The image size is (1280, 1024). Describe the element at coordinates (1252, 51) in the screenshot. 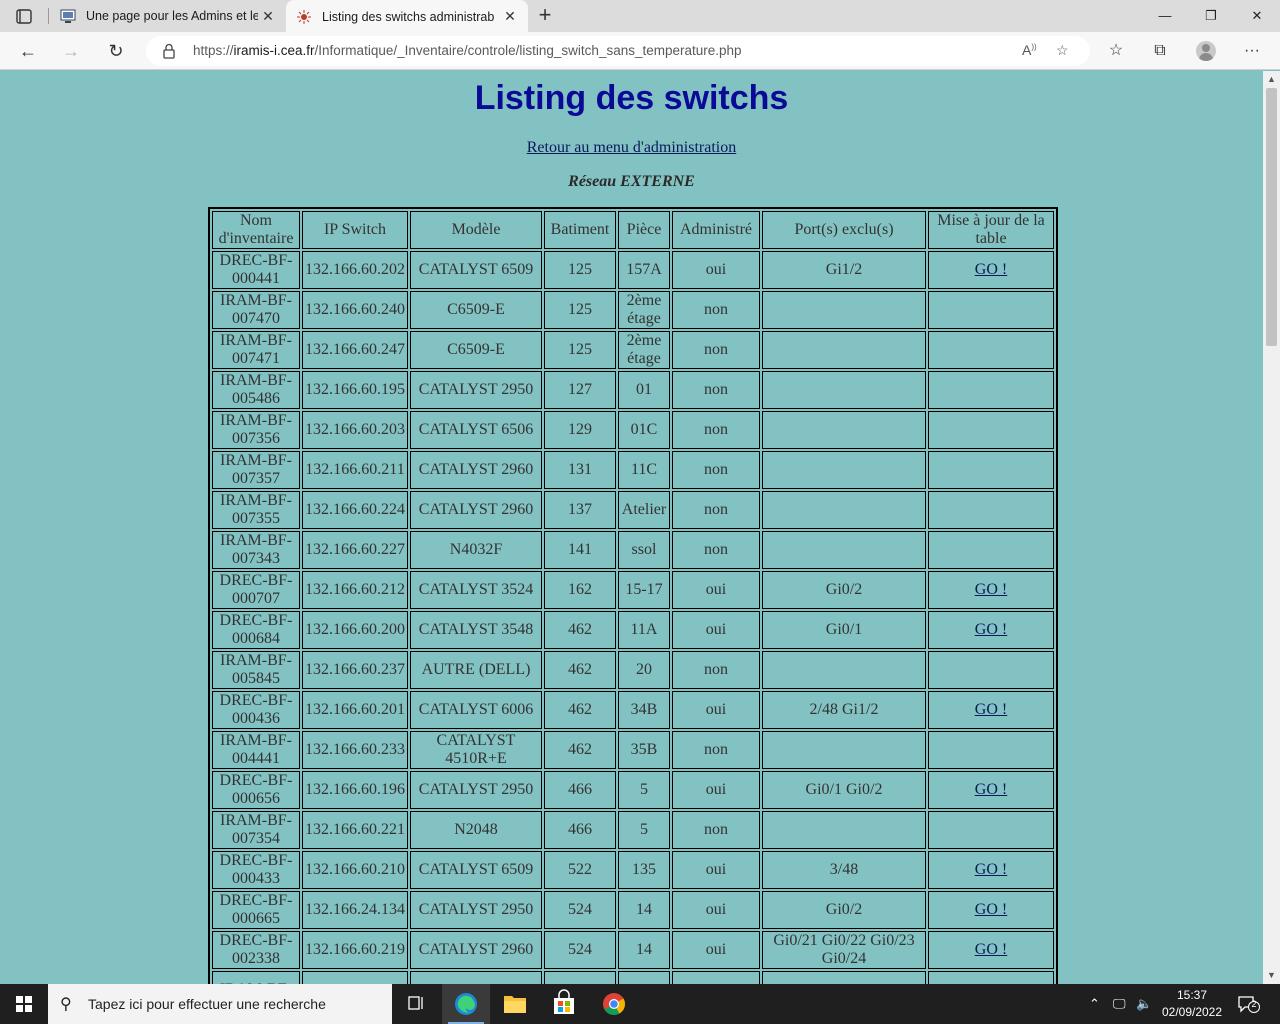

I see `more-icon: ···` at that location.